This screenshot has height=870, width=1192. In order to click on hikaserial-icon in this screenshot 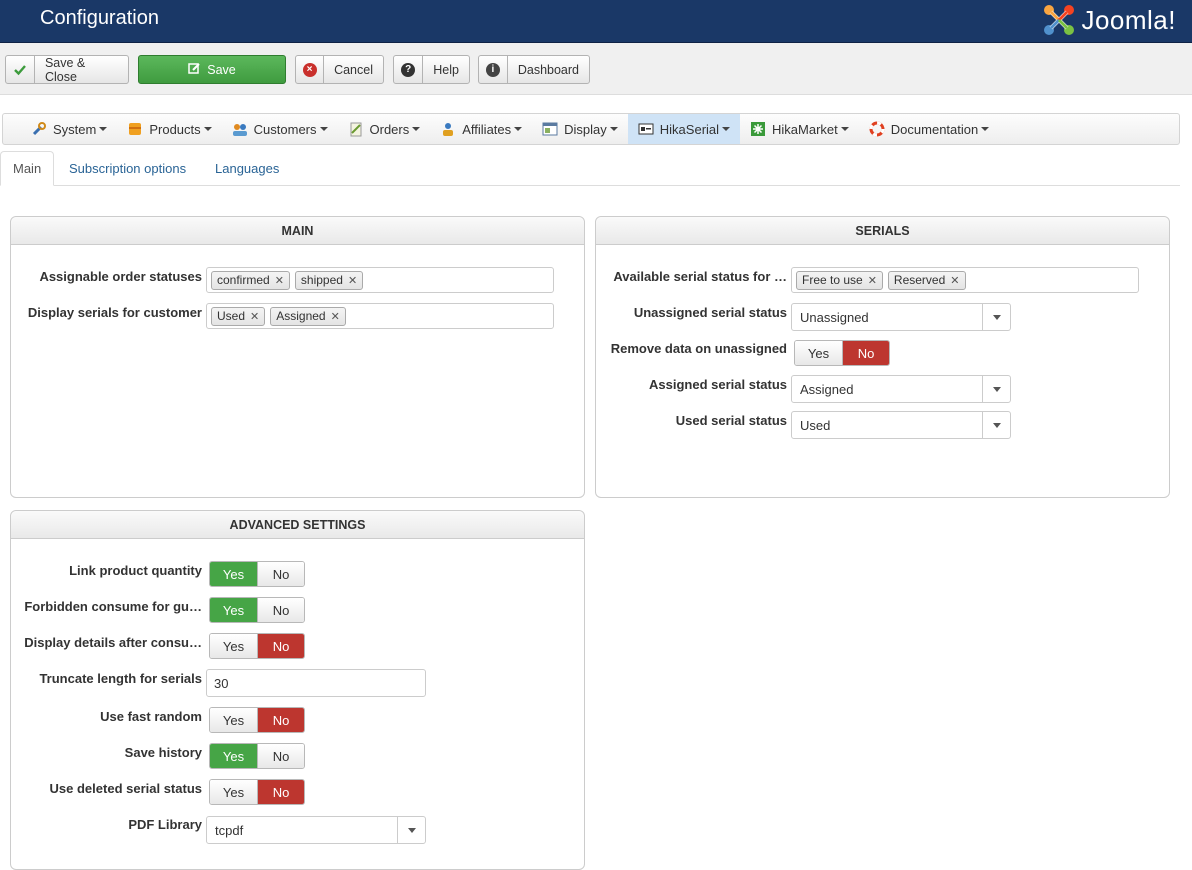, I will do `click(646, 129)`.